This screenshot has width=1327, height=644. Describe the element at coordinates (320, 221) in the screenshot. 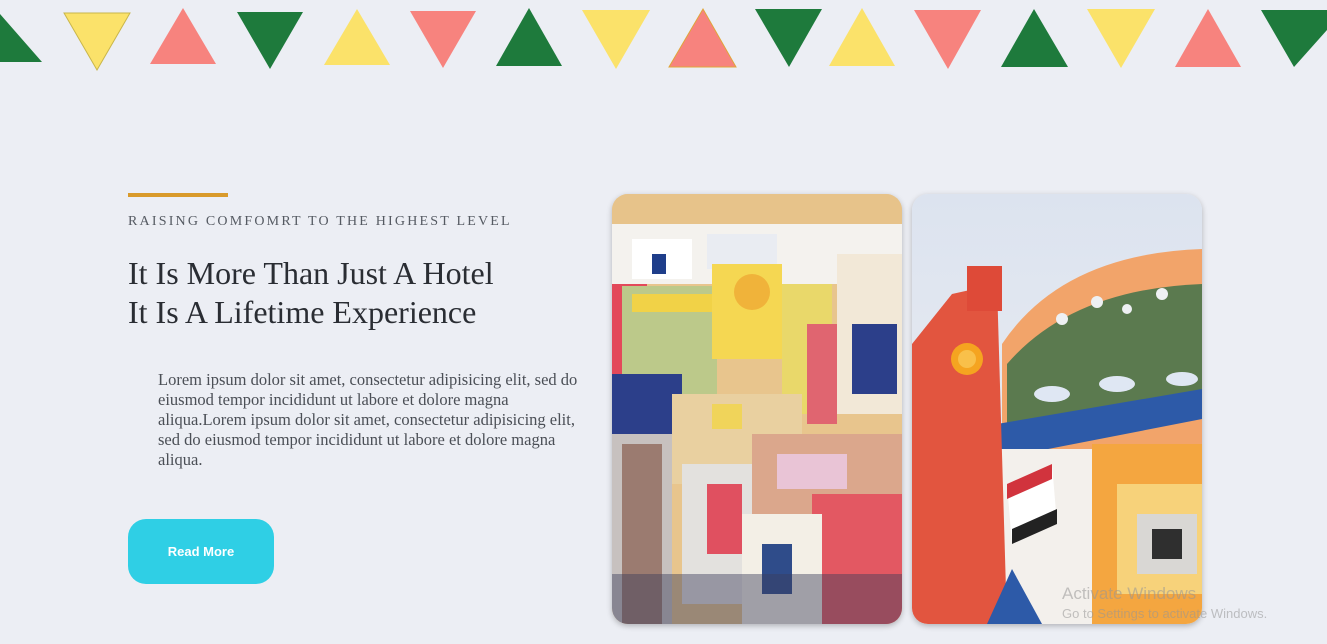

I see `section-eyebrow: RAISING COMFOMRT TO THE HIGHEST LEVEL` at that location.